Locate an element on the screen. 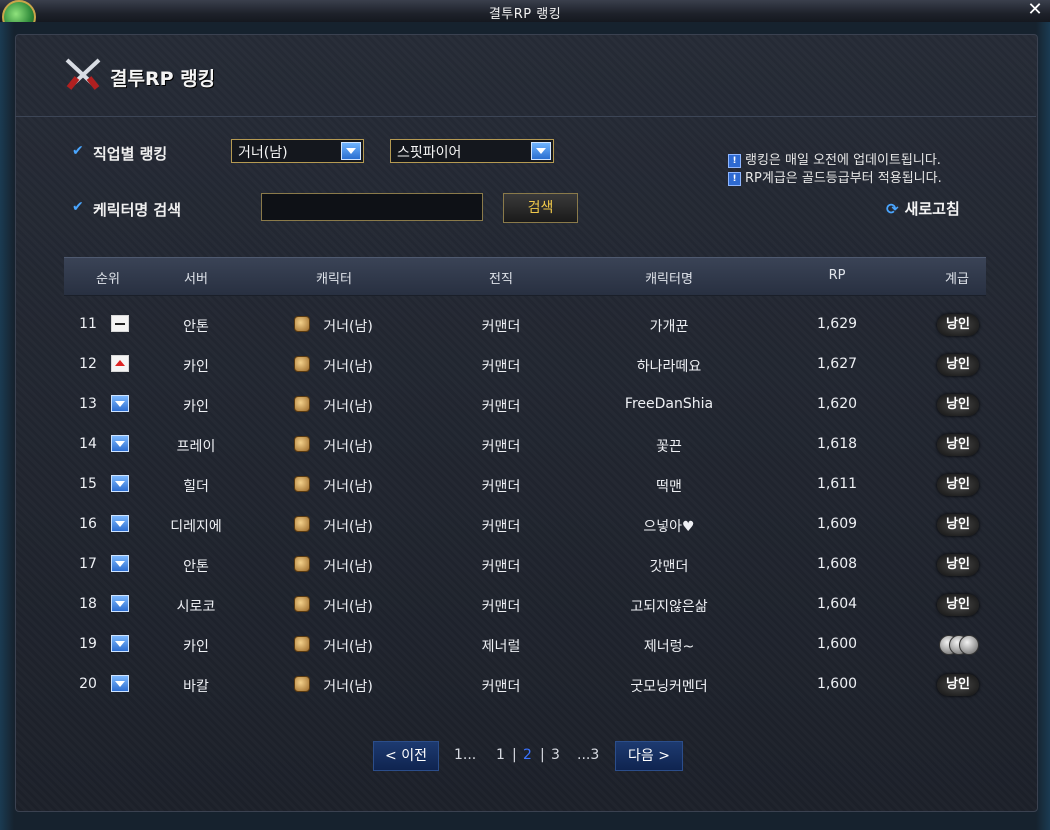 Image resolution: width=1050 pixels, height=830 pixels. character-name: 갓맨더 is located at coordinates (669, 566).